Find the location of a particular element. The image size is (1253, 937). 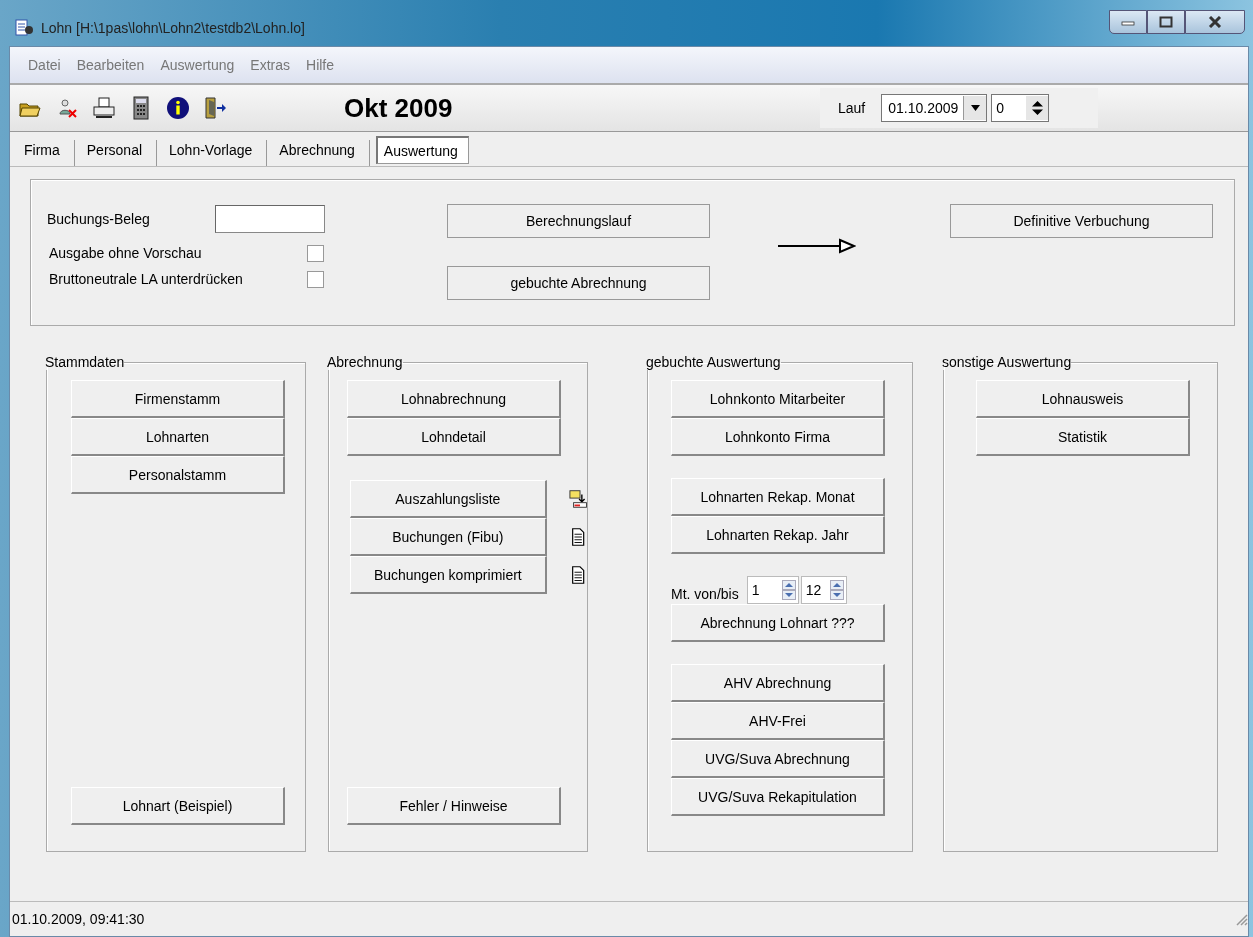

menu-item: Datei is located at coordinates (44, 65).